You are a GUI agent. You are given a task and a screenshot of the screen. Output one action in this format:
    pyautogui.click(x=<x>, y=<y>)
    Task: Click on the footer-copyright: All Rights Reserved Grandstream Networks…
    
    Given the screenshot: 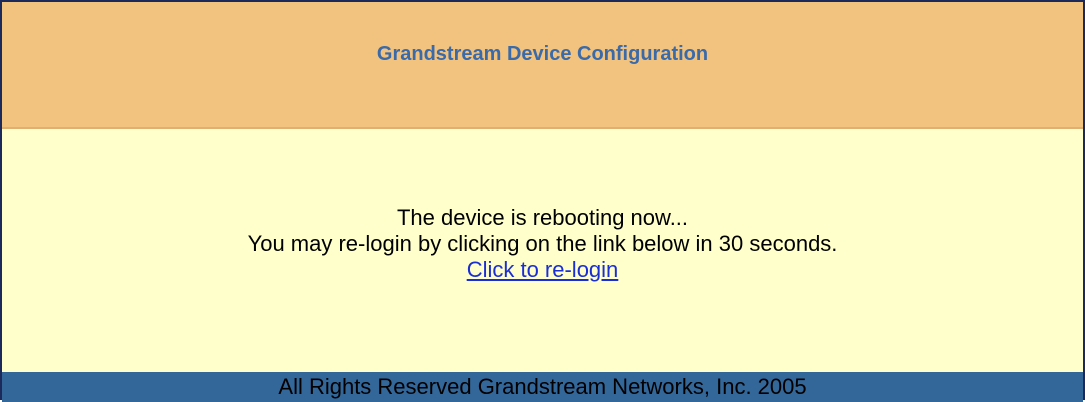 What is the action you would take?
    pyautogui.click(x=542, y=387)
    